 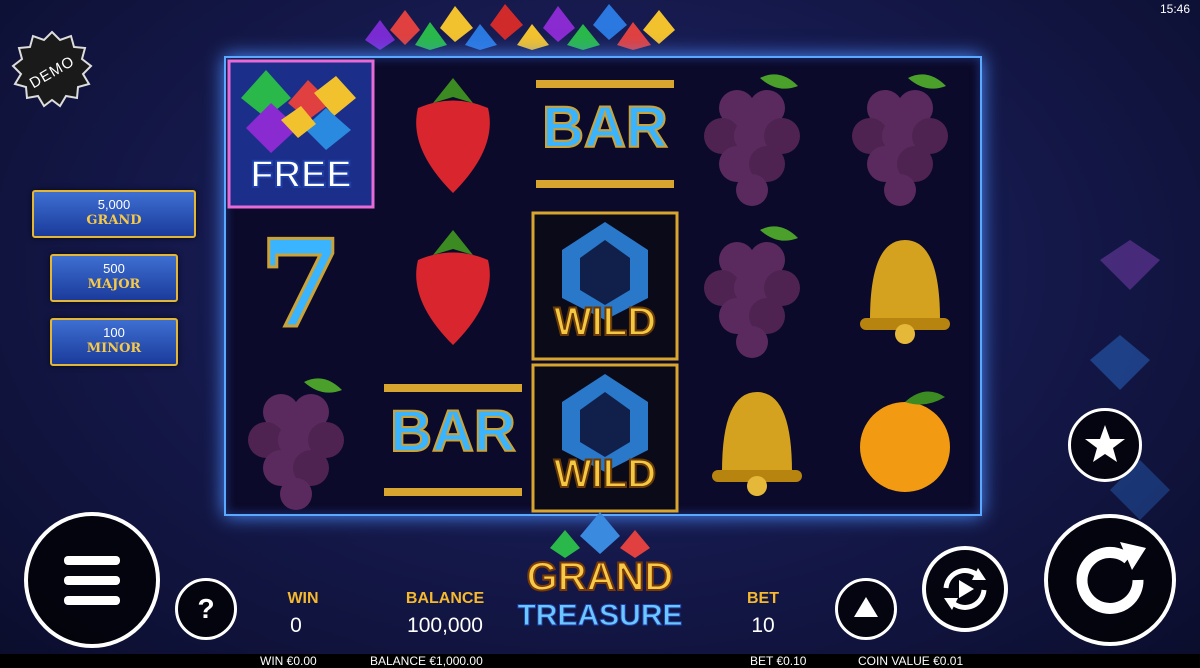 I want to click on reel-2: BAR, so click(x=453, y=286).